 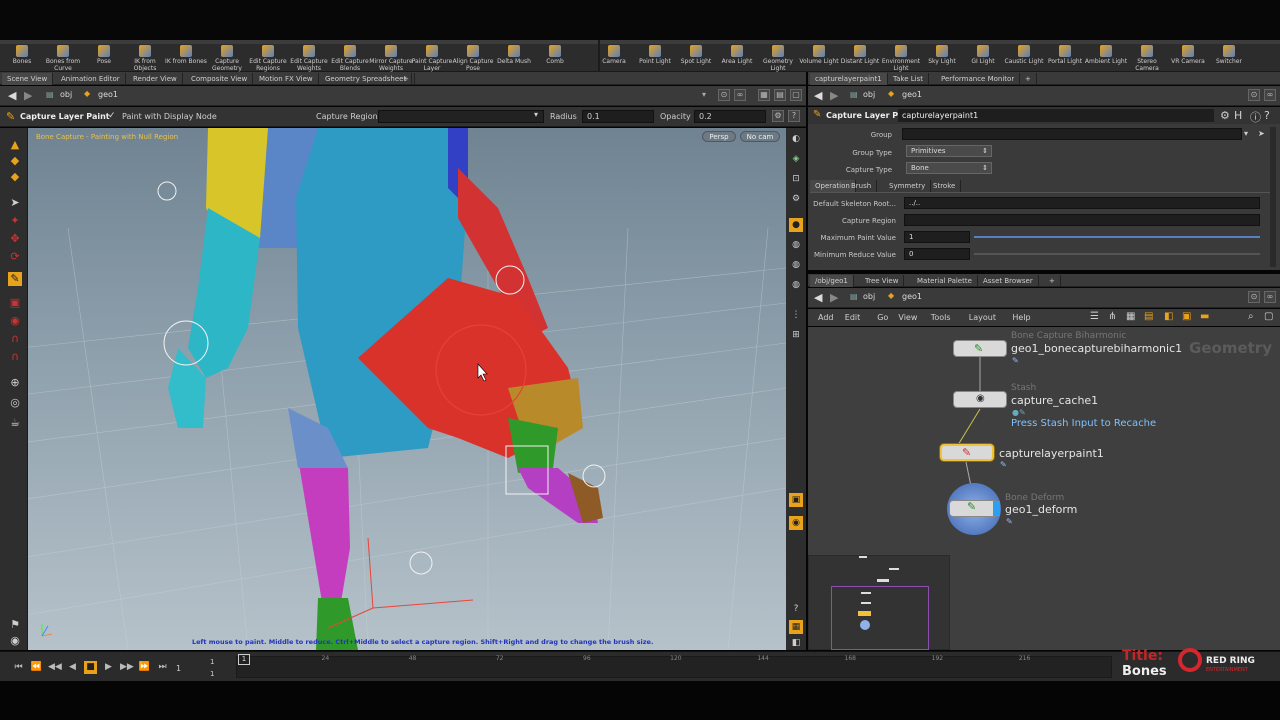 I want to click on shelf-button-edit-capture-regions: Edit Capture Regions, so click(x=268, y=58).